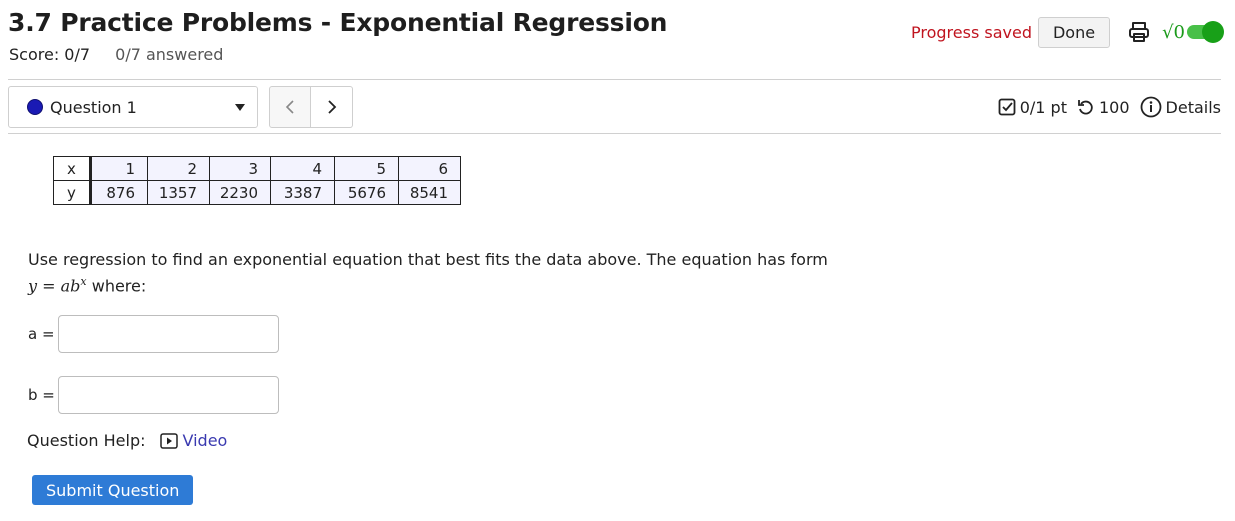 This screenshot has width=1235, height=521. Describe the element at coordinates (428, 284) in the screenshot. I see `equation-line: y = abx where:` at that location.